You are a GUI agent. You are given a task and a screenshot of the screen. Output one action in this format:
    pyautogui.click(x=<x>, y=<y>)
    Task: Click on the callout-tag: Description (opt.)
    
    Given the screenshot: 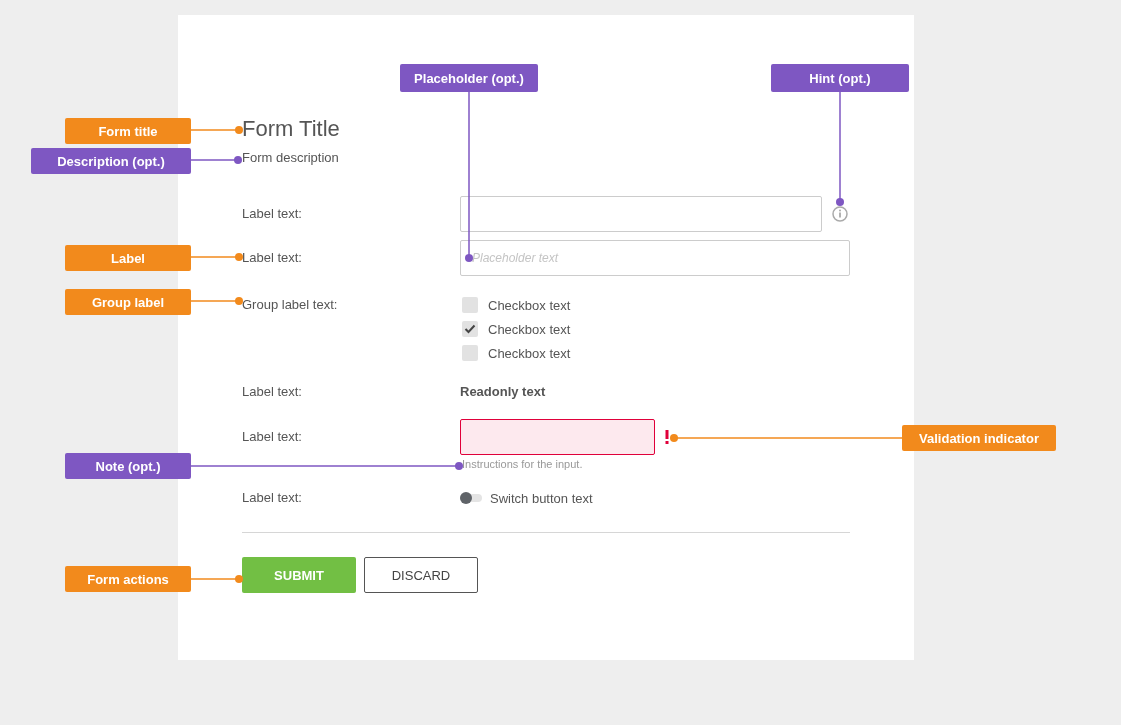 What is the action you would take?
    pyautogui.click(x=111, y=161)
    